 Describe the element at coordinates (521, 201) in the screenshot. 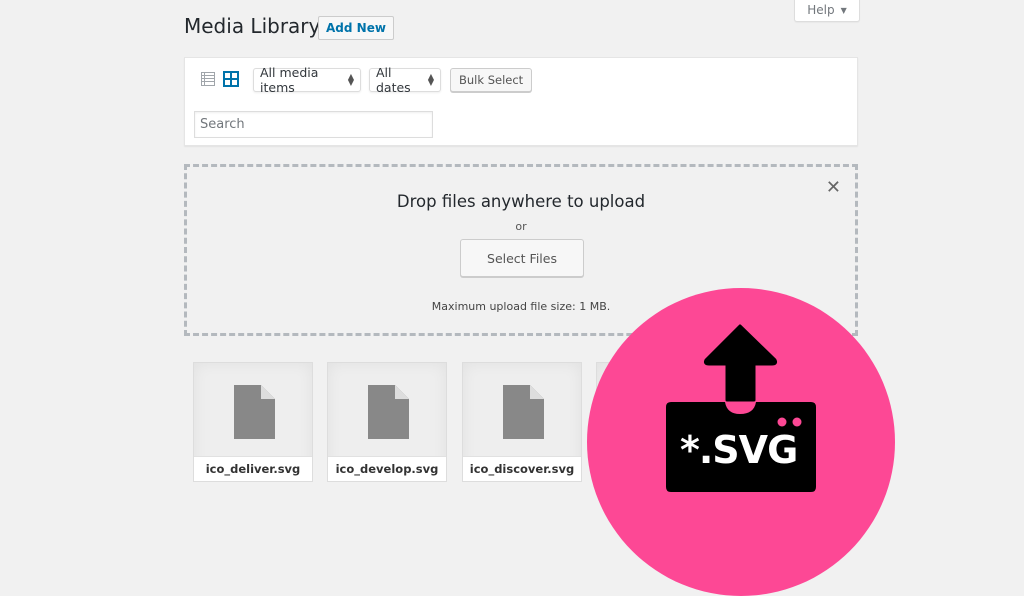

I see `dropzone-title: Drop files anywhere to upload` at that location.